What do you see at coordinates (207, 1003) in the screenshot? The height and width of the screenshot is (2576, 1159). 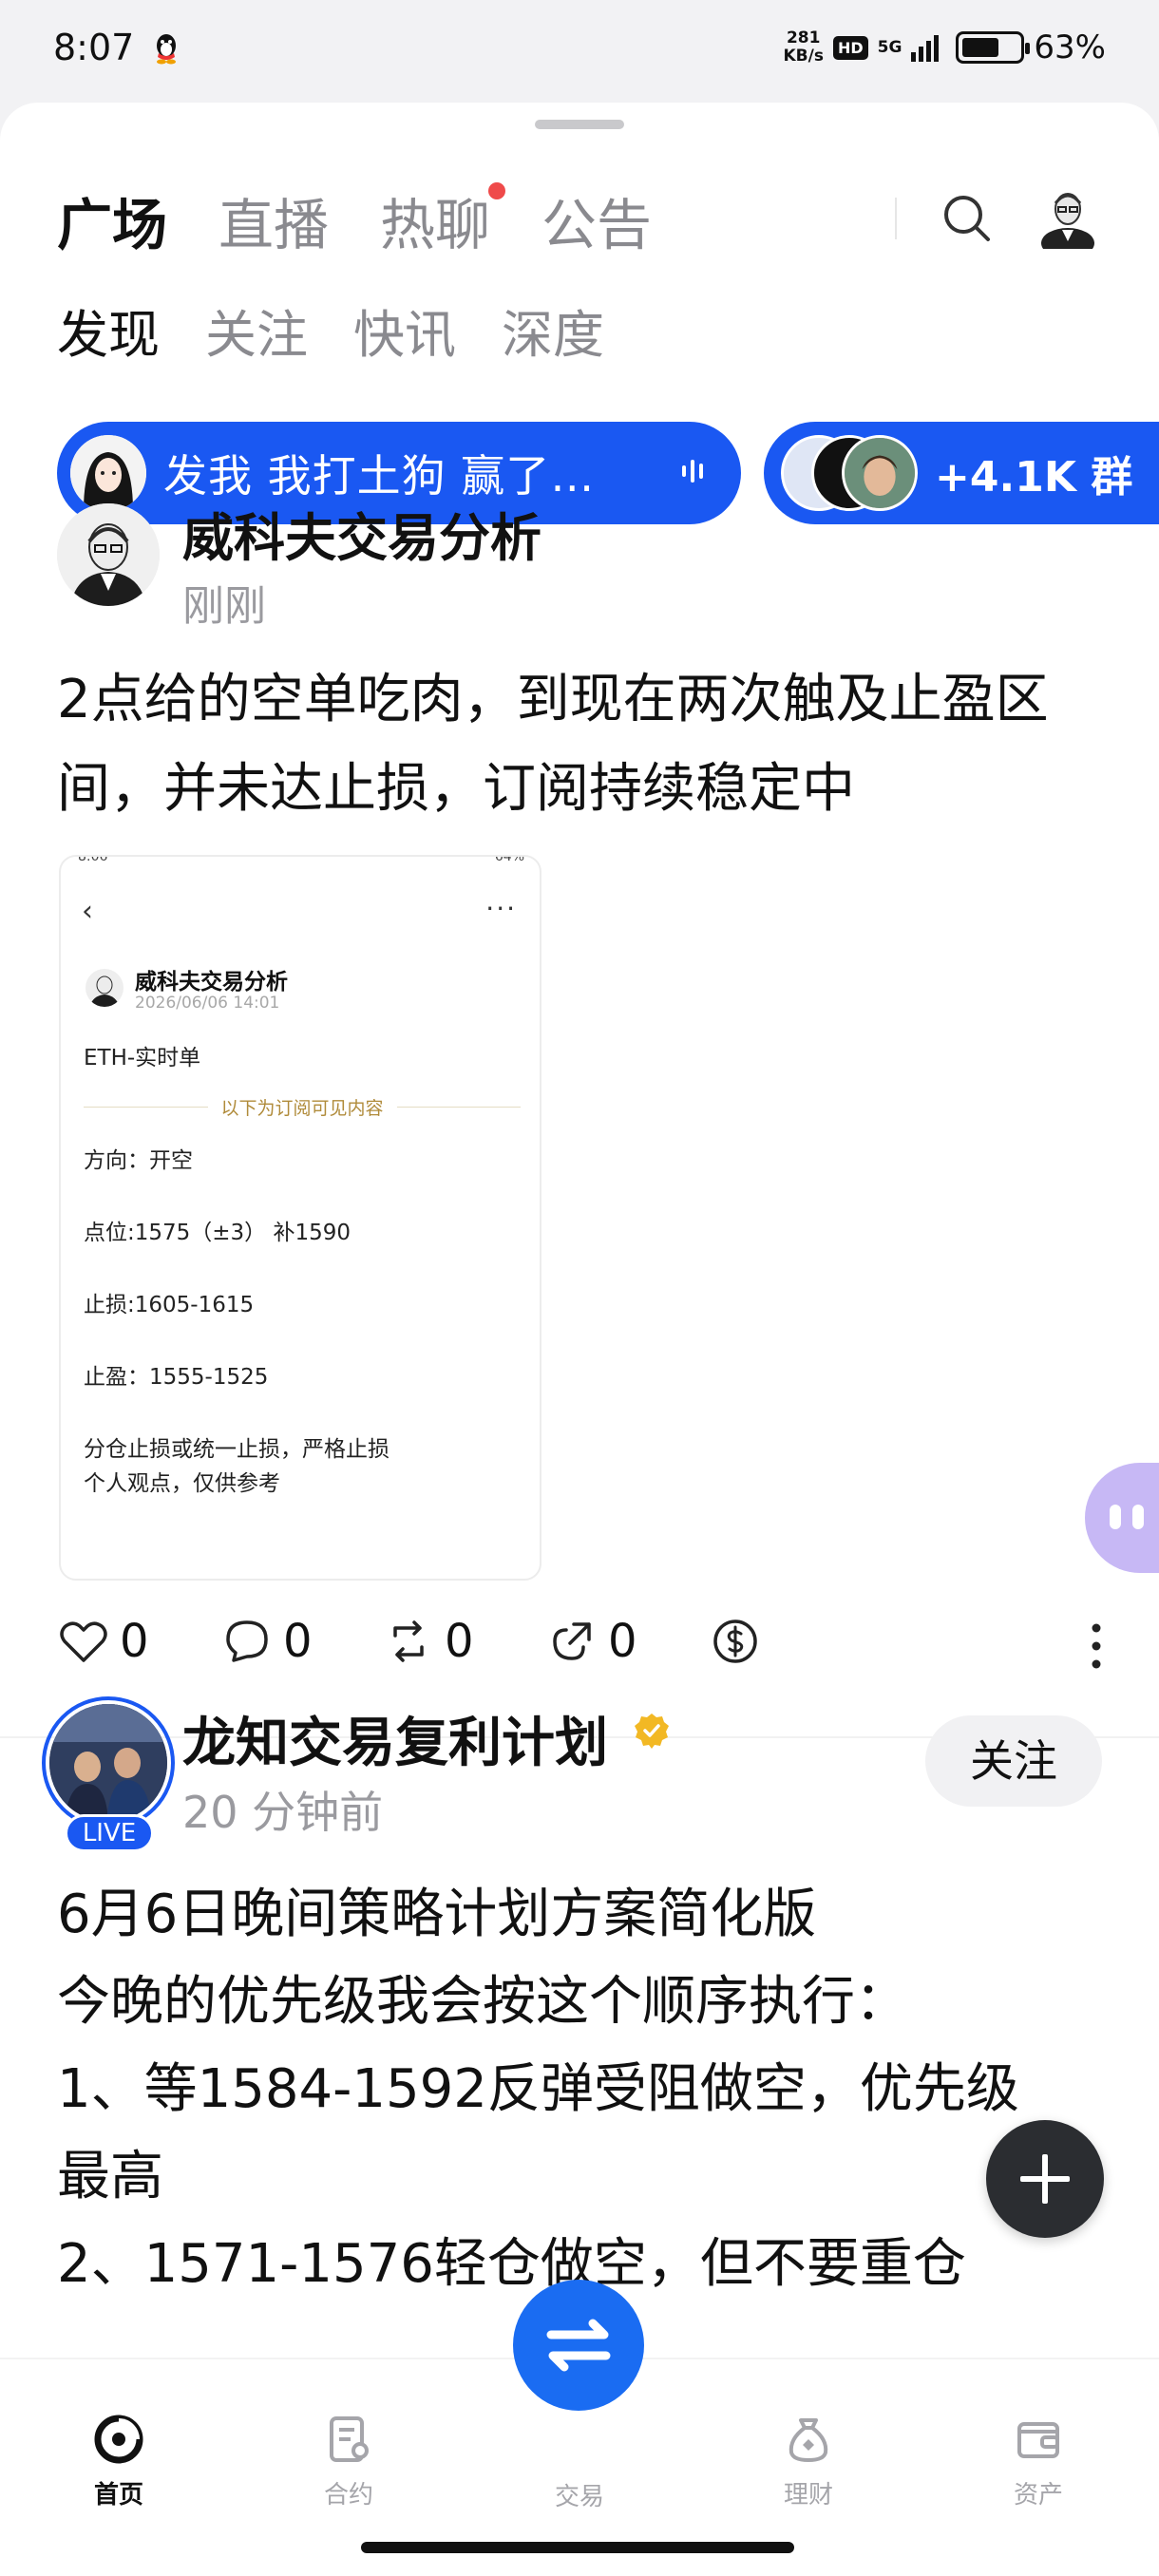 I see `image-date: 2026/06/06 14:01` at bounding box center [207, 1003].